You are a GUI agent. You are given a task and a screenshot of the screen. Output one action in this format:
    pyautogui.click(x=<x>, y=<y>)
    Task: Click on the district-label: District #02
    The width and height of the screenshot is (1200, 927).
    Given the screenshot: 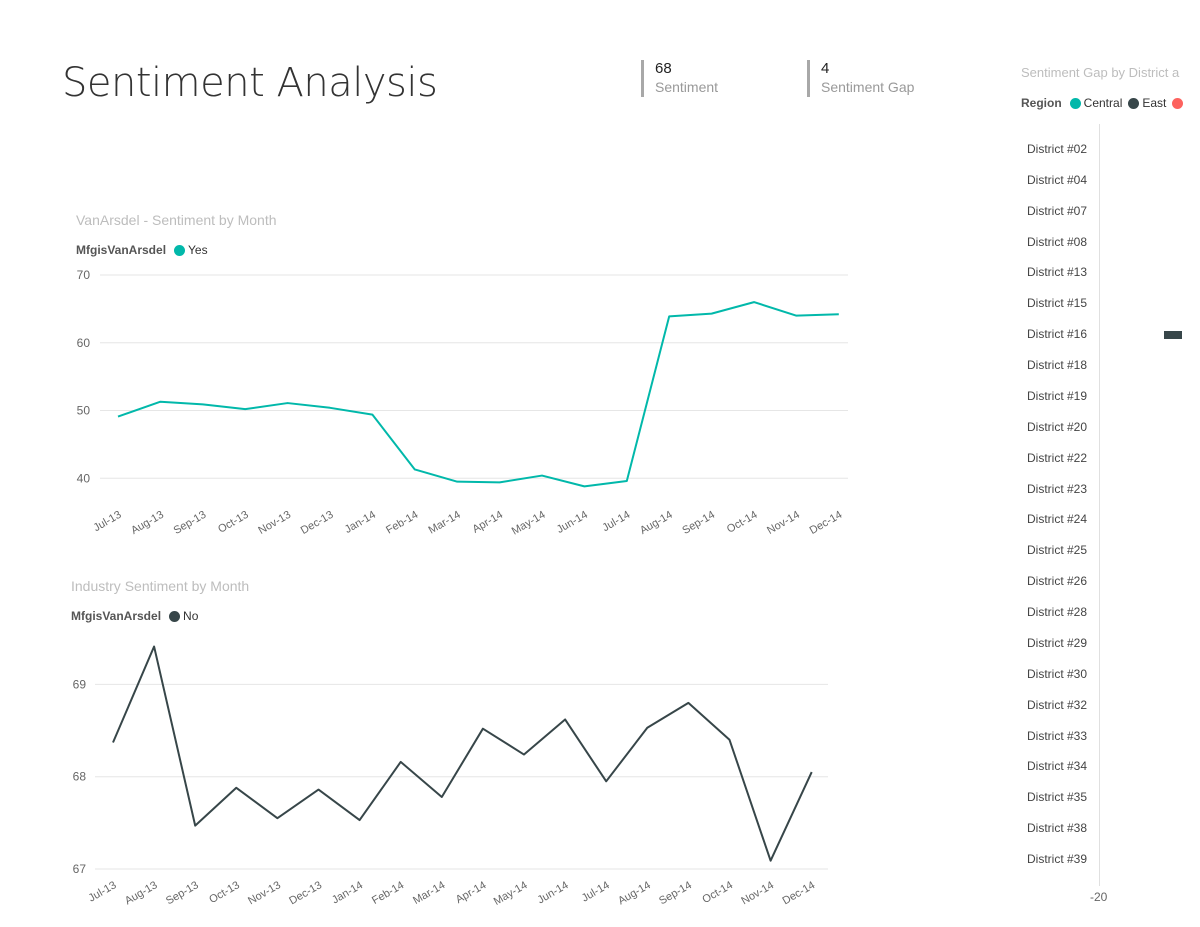 What is the action you would take?
    pyautogui.click(x=1057, y=149)
    